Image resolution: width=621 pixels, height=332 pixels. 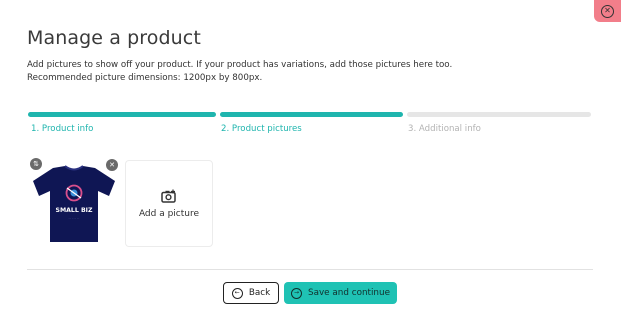 I want to click on shirt-logo-text: SMALL BIZ, so click(x=74, y=210).